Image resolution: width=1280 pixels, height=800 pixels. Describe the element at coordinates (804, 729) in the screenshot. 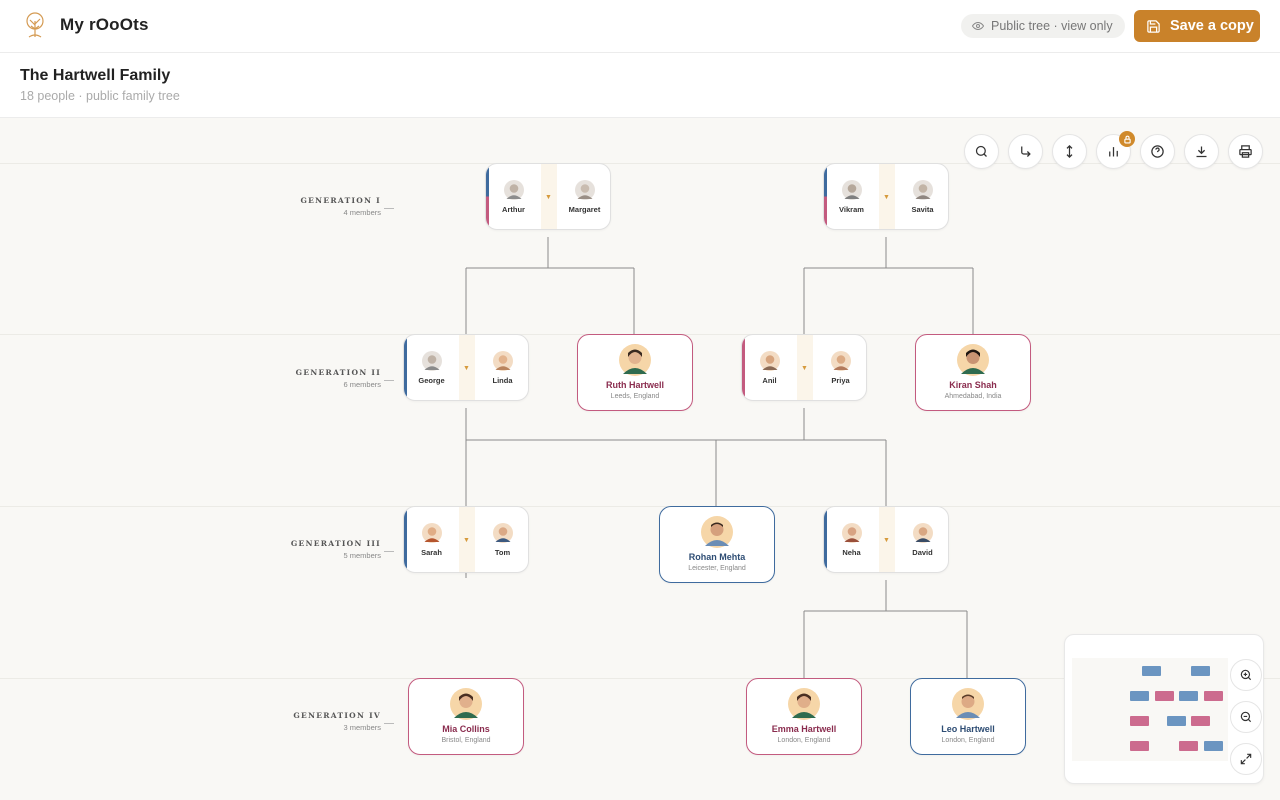

I see `person-name: Emma Hartwell` at that location.